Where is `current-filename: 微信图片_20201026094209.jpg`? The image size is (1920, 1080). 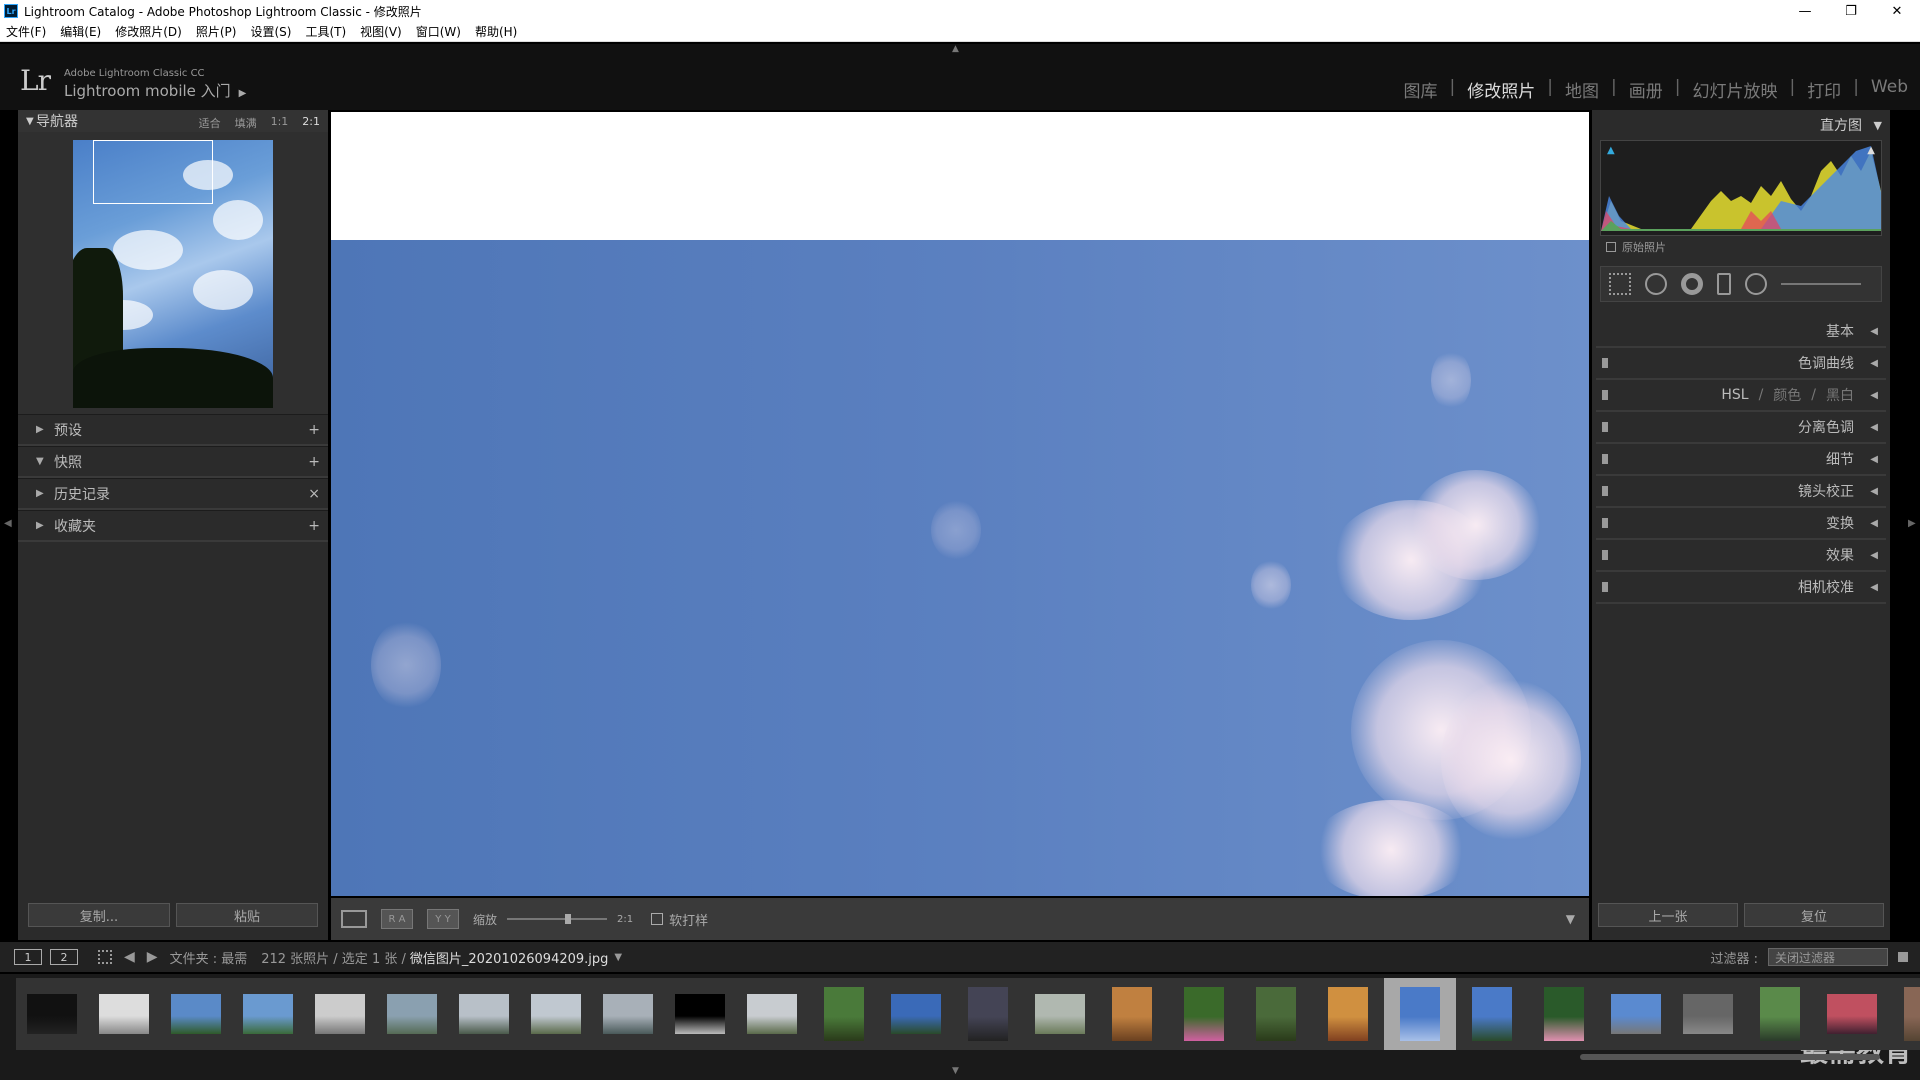 current-filename: 微信图片_20201026094209.jpg is located at coordinates (509, 957).